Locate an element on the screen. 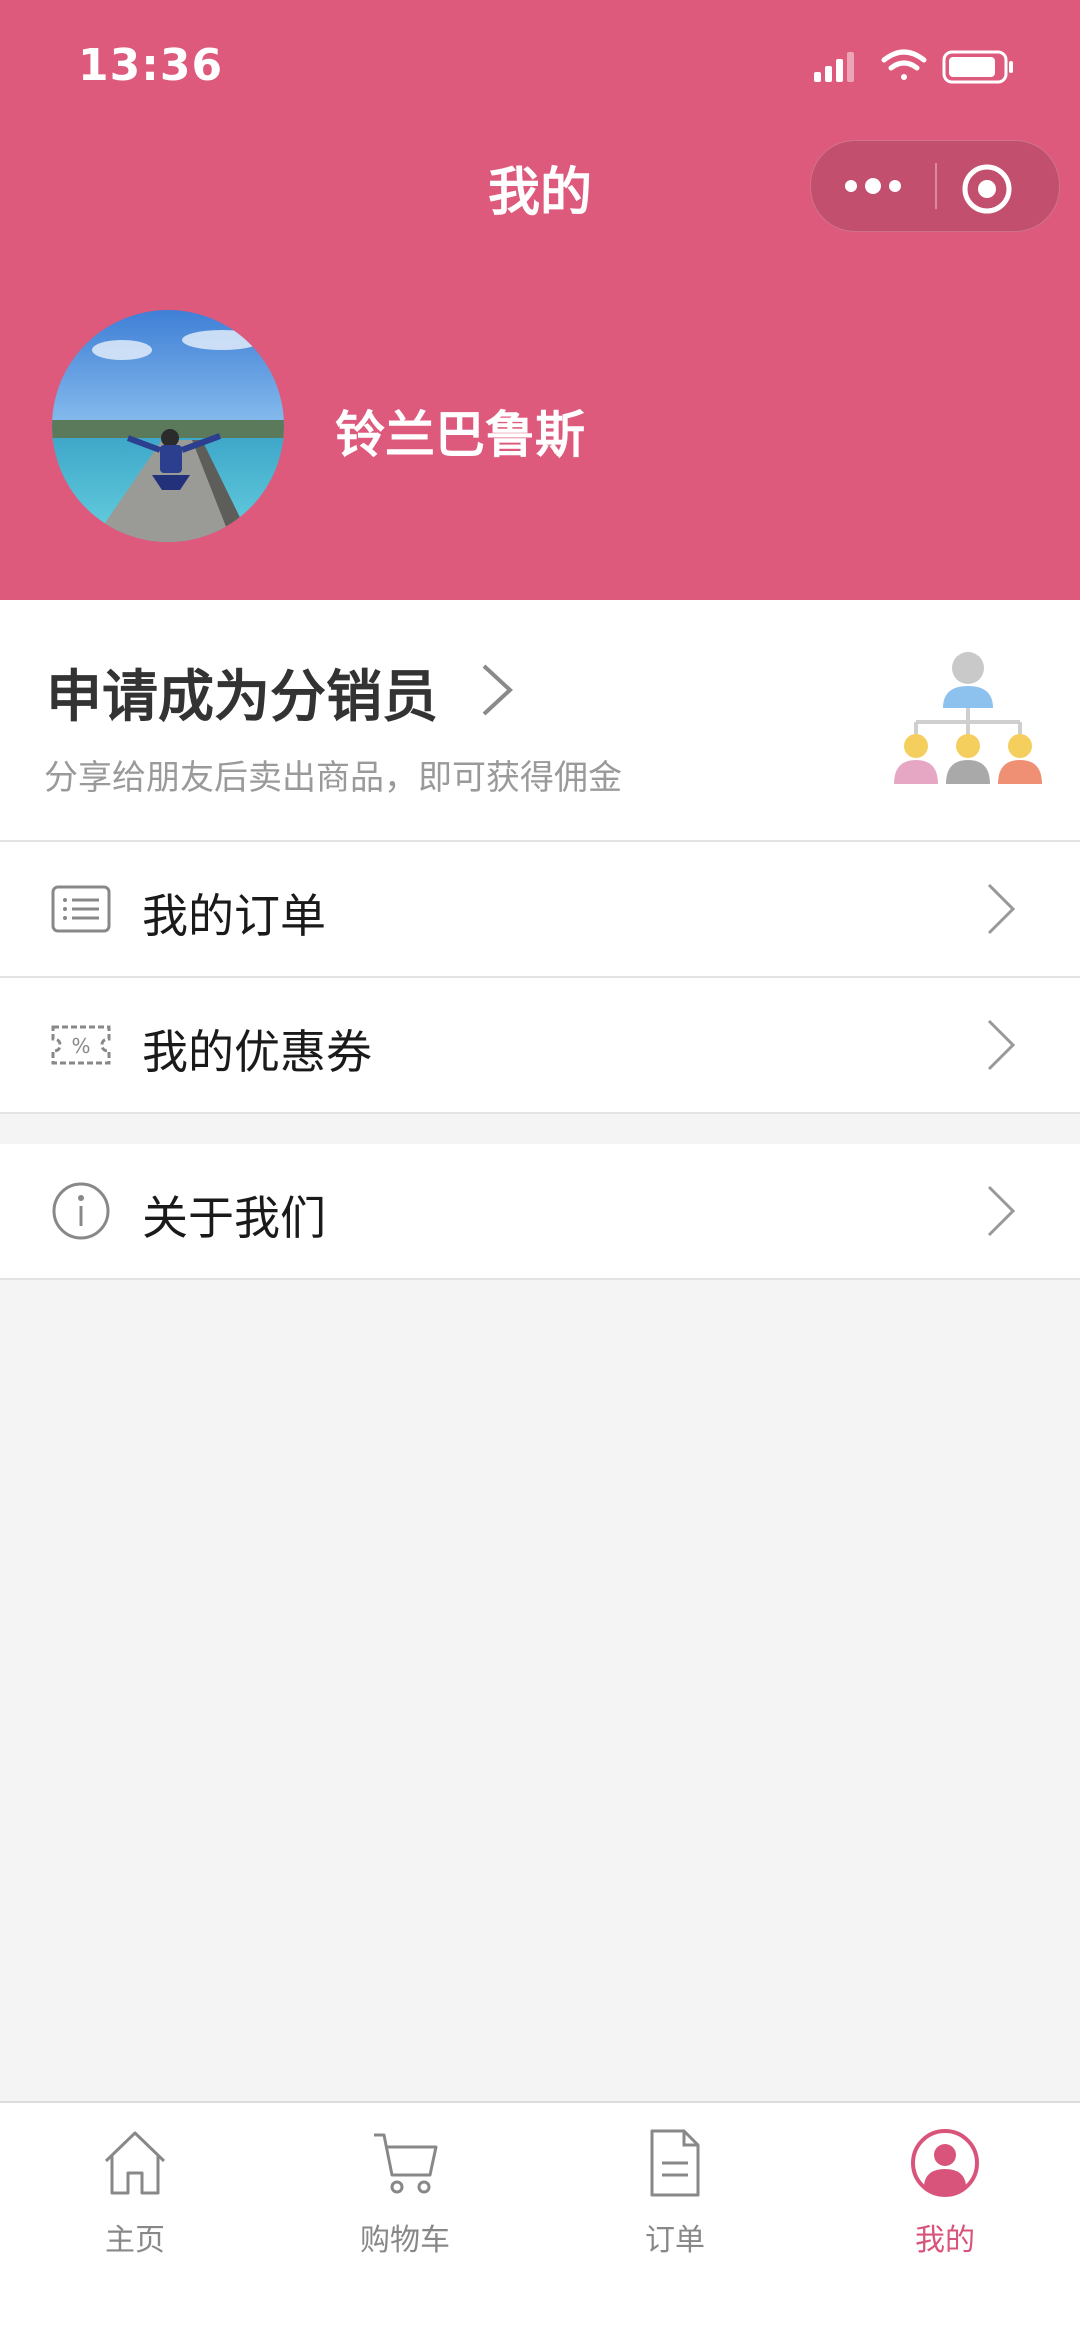 The width and height of the screenshot is (1080, 2341). coupon-icon: % is located at coordinates (81, 1045).